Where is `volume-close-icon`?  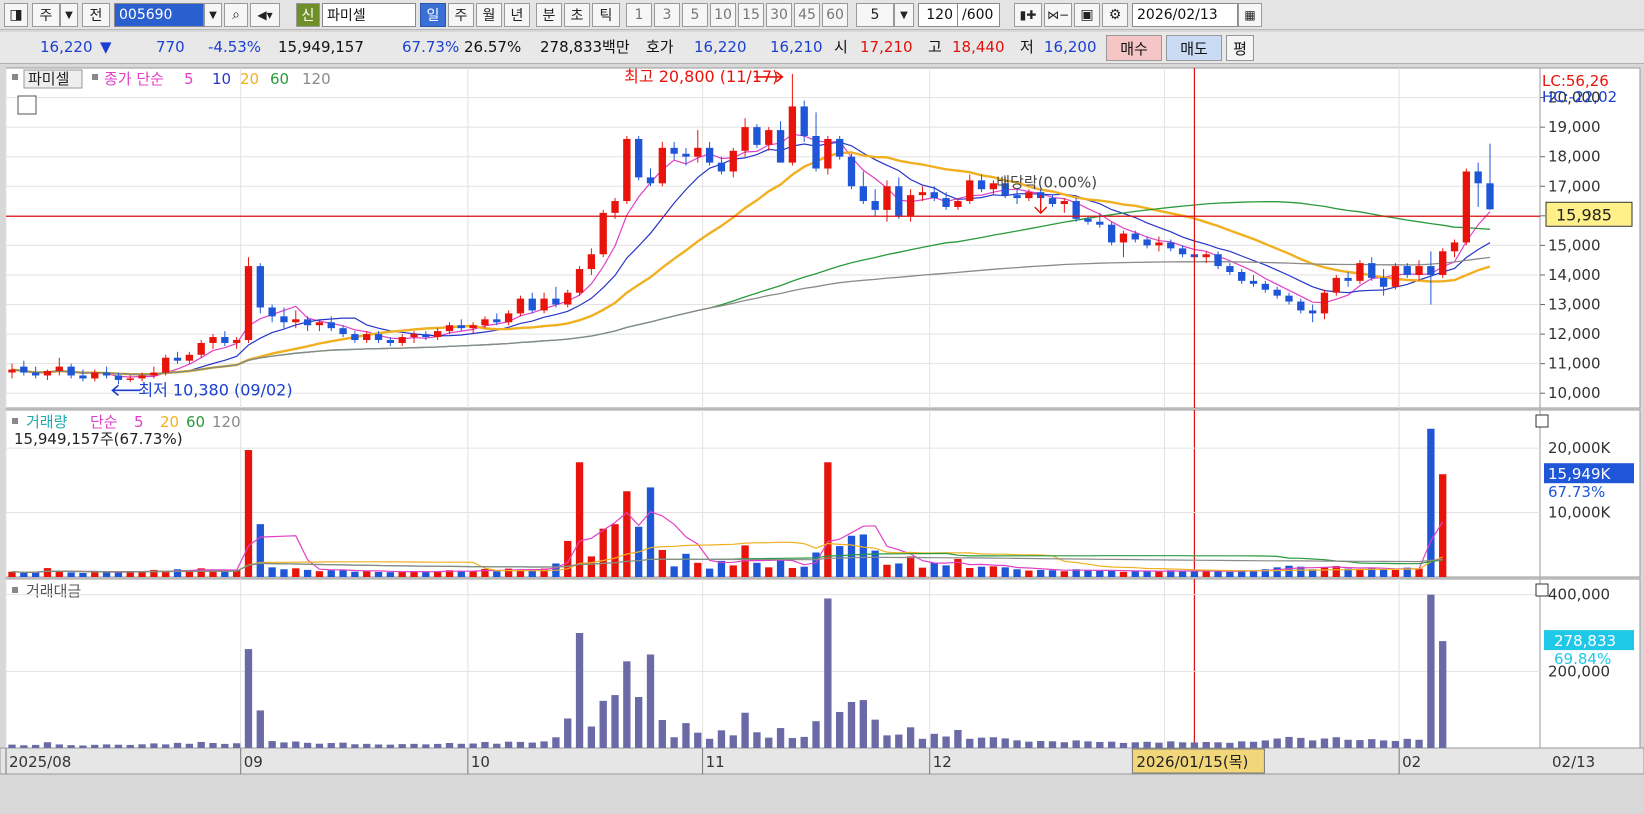 volume-close-icon is located at coordinates (1542, 421).